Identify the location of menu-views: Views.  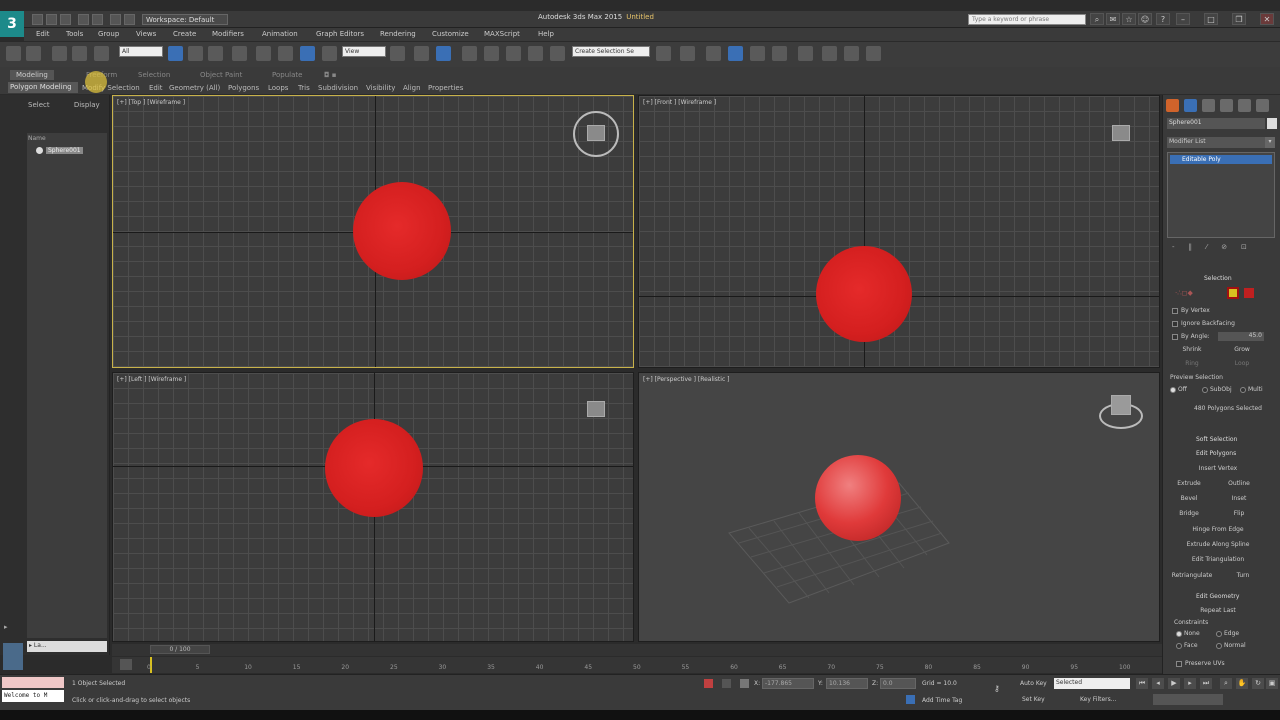
(146, 34).